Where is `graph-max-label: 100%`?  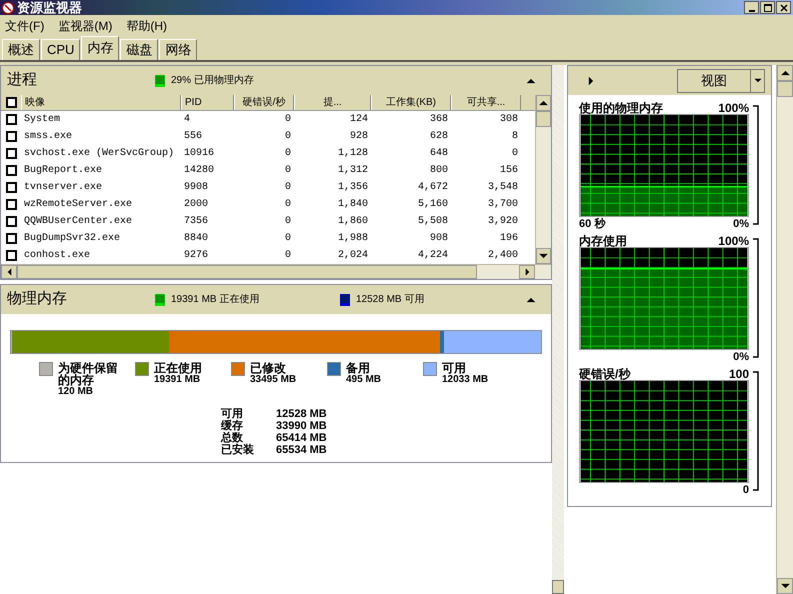 graph-max-label: 100% is located at coordinates (733, 108).